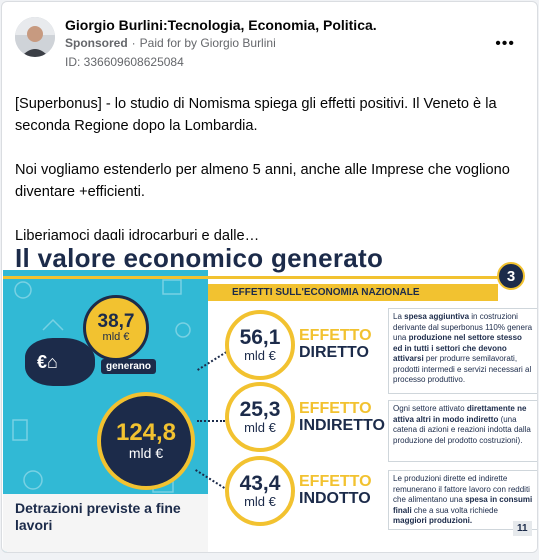 This screenshot has height=560, width=539. What do you see at coordinates (199, 258) in the screenshot?
I see `infographic-title: Il valore economico generato` at bounding box center [199, 258].